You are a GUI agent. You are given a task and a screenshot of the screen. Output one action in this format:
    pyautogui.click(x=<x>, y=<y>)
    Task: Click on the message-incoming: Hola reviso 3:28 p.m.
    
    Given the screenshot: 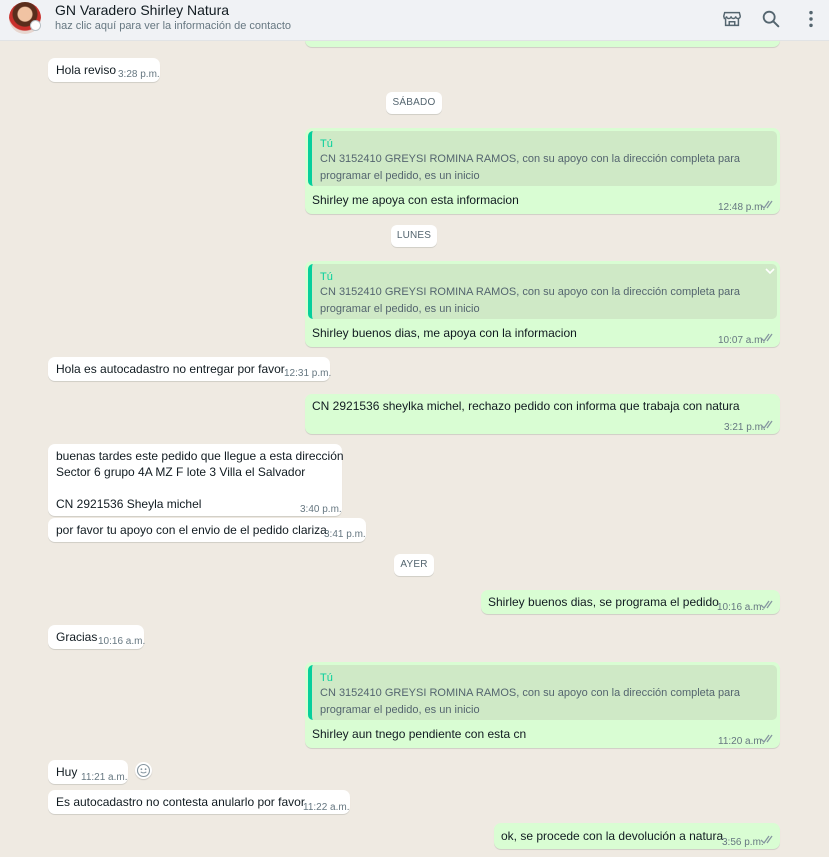 What is the action you would take?
    pyautogui.click(x=104, y=70)
    